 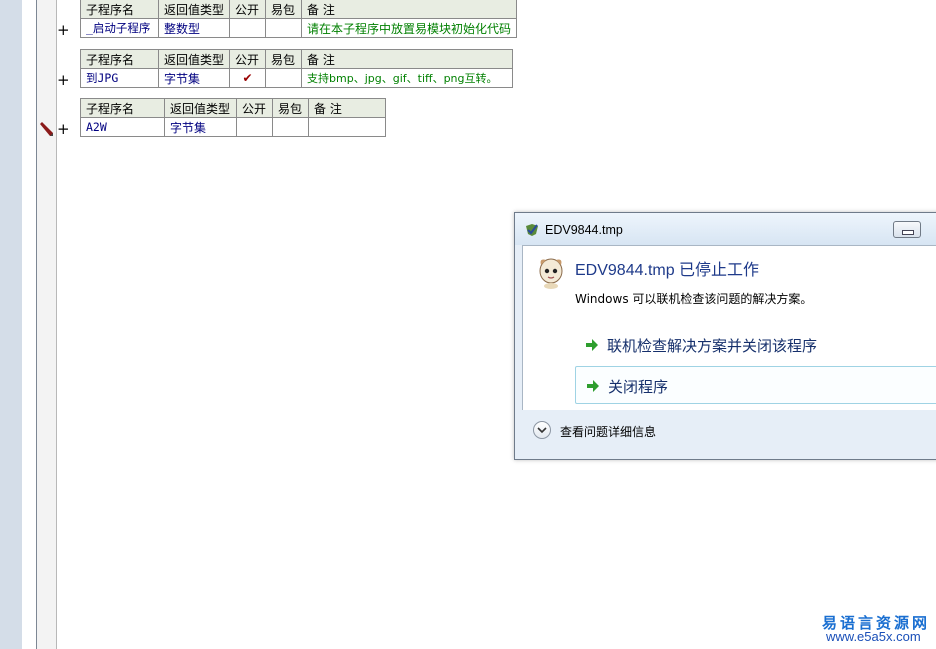 What do you see at coordinates (694, 299) in the screenshot?
I see `dialog-description: Windows 可以联机检查该问题的解决方案。` at bounding box center [694, 299].